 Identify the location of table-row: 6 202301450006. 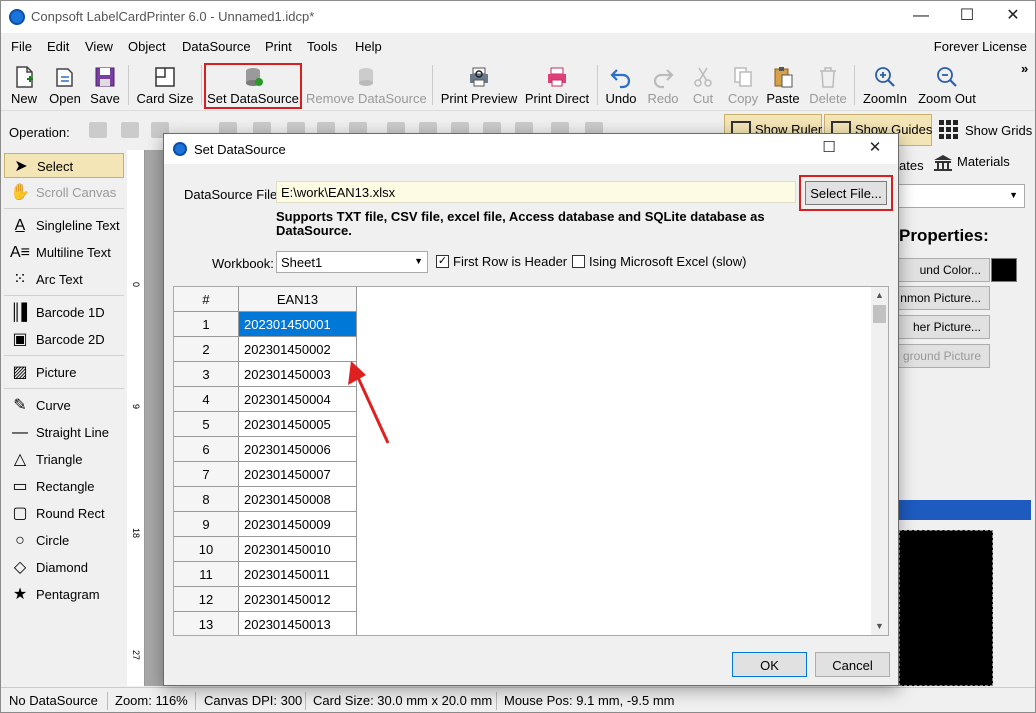
(265, 449).